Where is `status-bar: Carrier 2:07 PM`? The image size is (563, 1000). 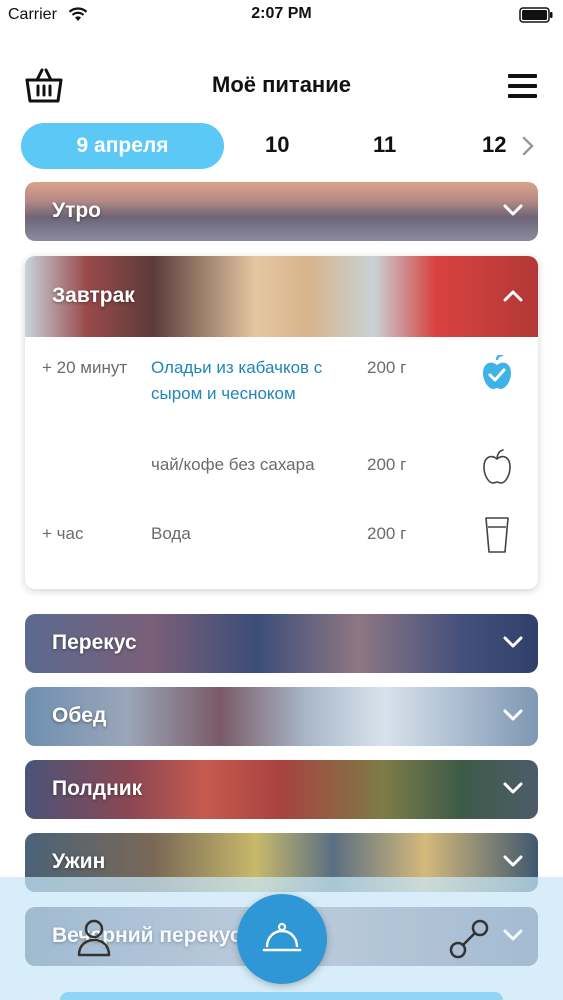 status-bar: Carrier 2:07 PM is located at coordinates (281, 15).